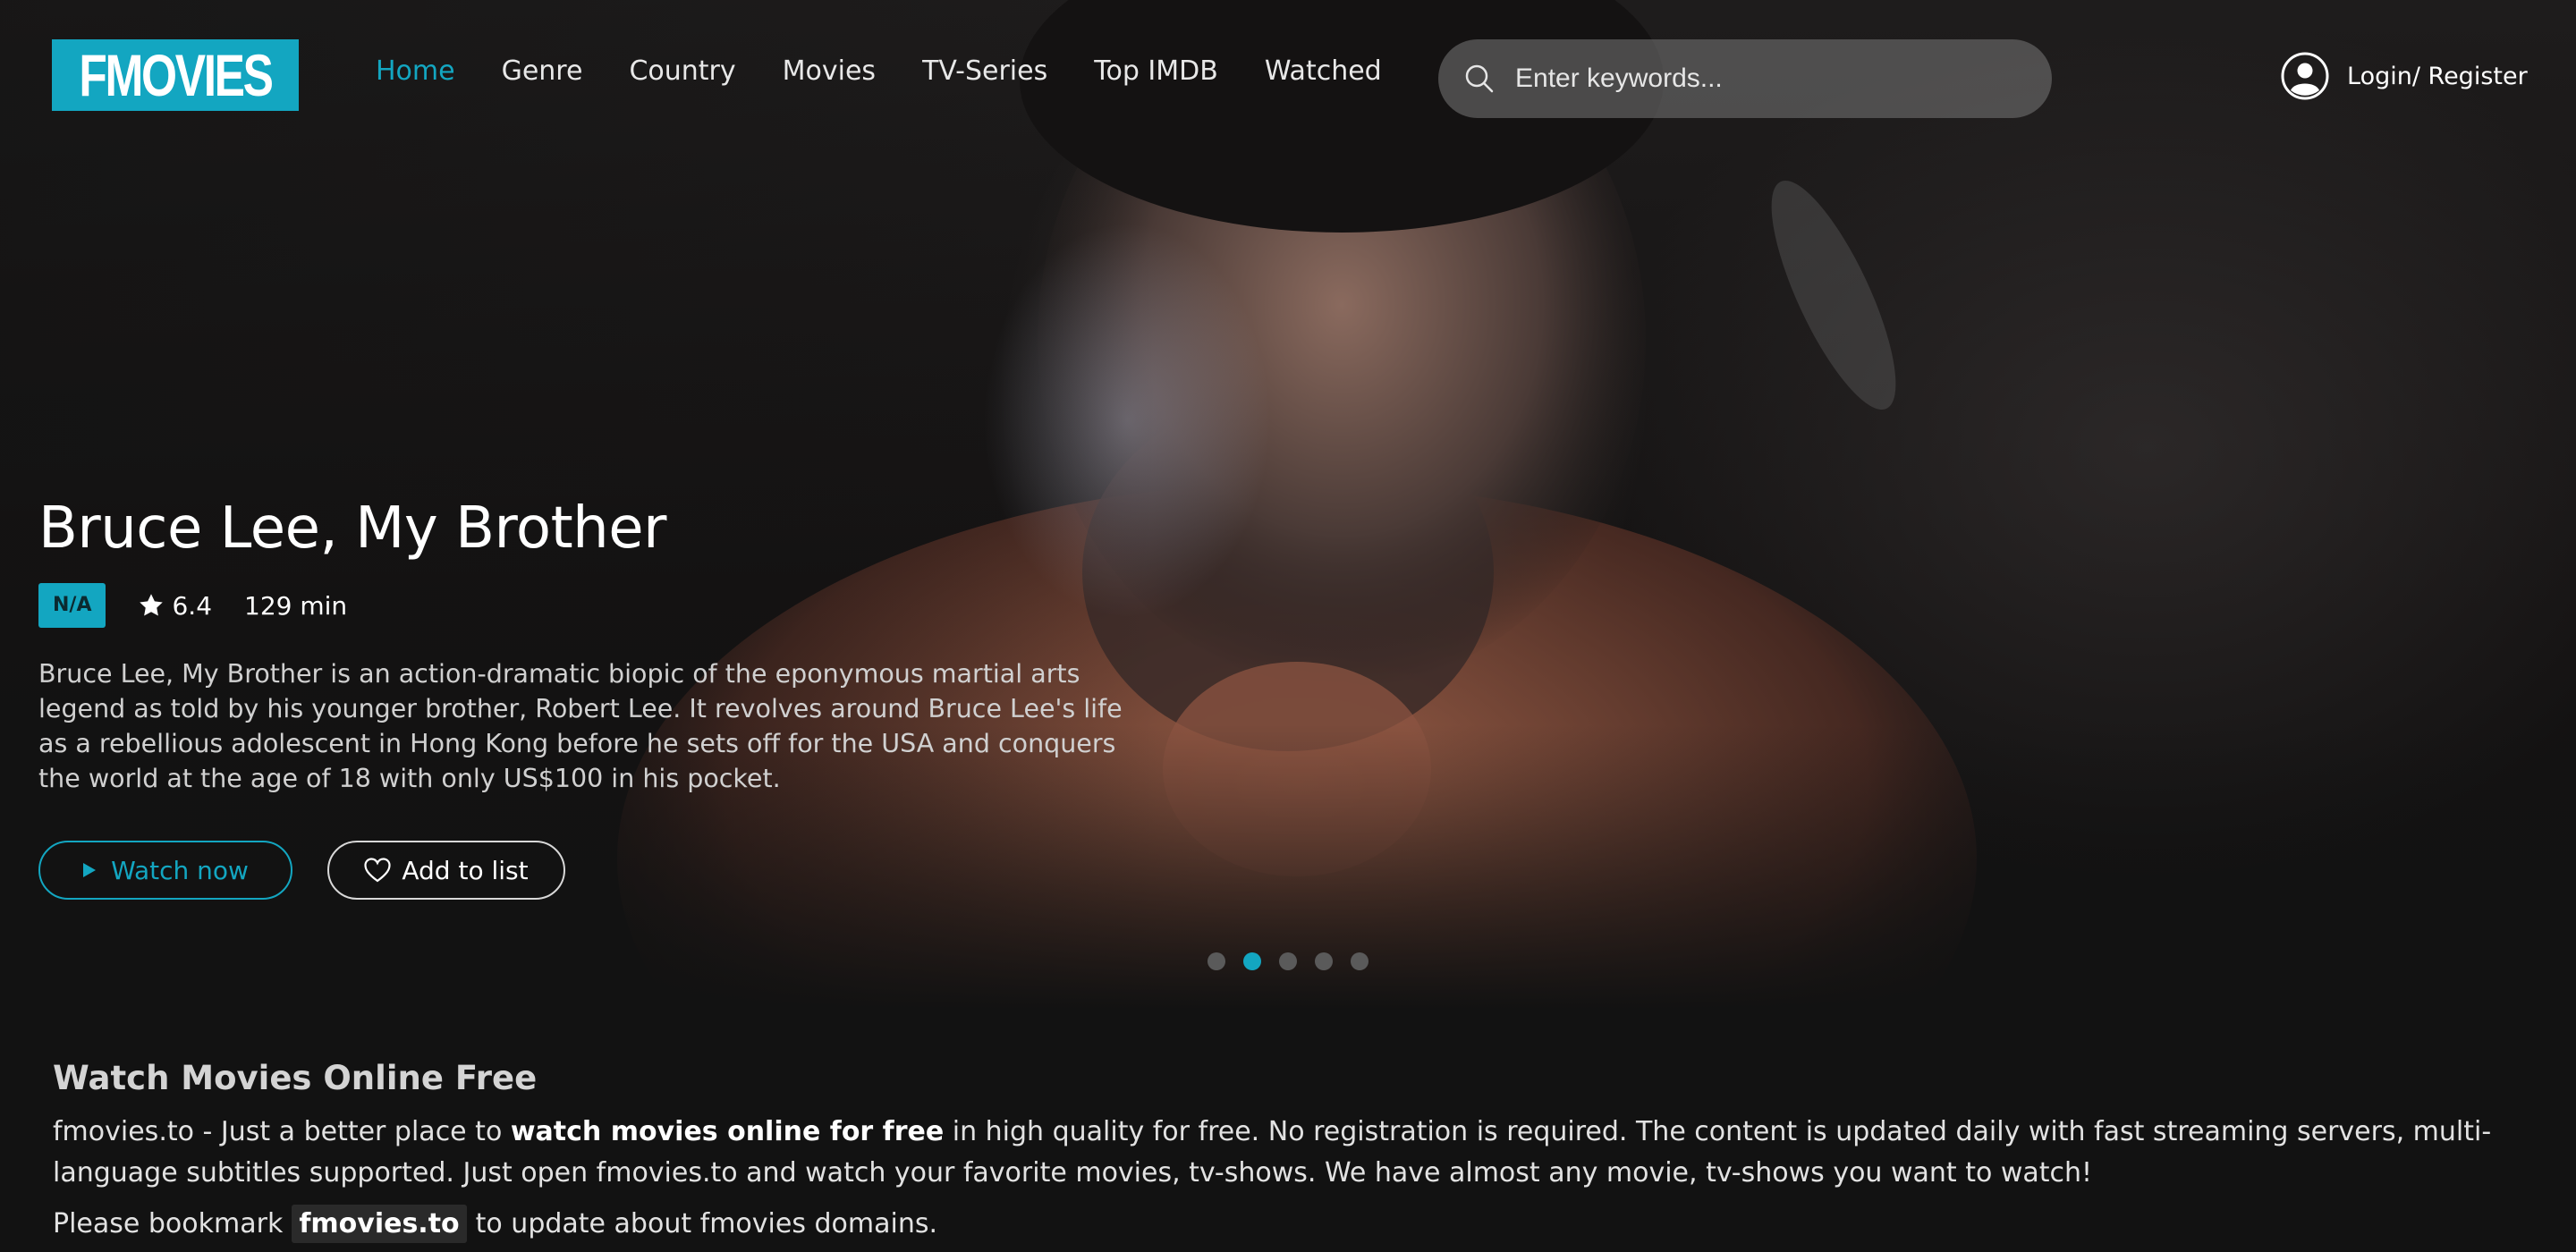 Image resolution: width=2576 pixels, height=1252 pixels. What do you see at coordinates (296, 605) in the screenshot?
I see `duration: 129 min` at bounding box center [296, 605].